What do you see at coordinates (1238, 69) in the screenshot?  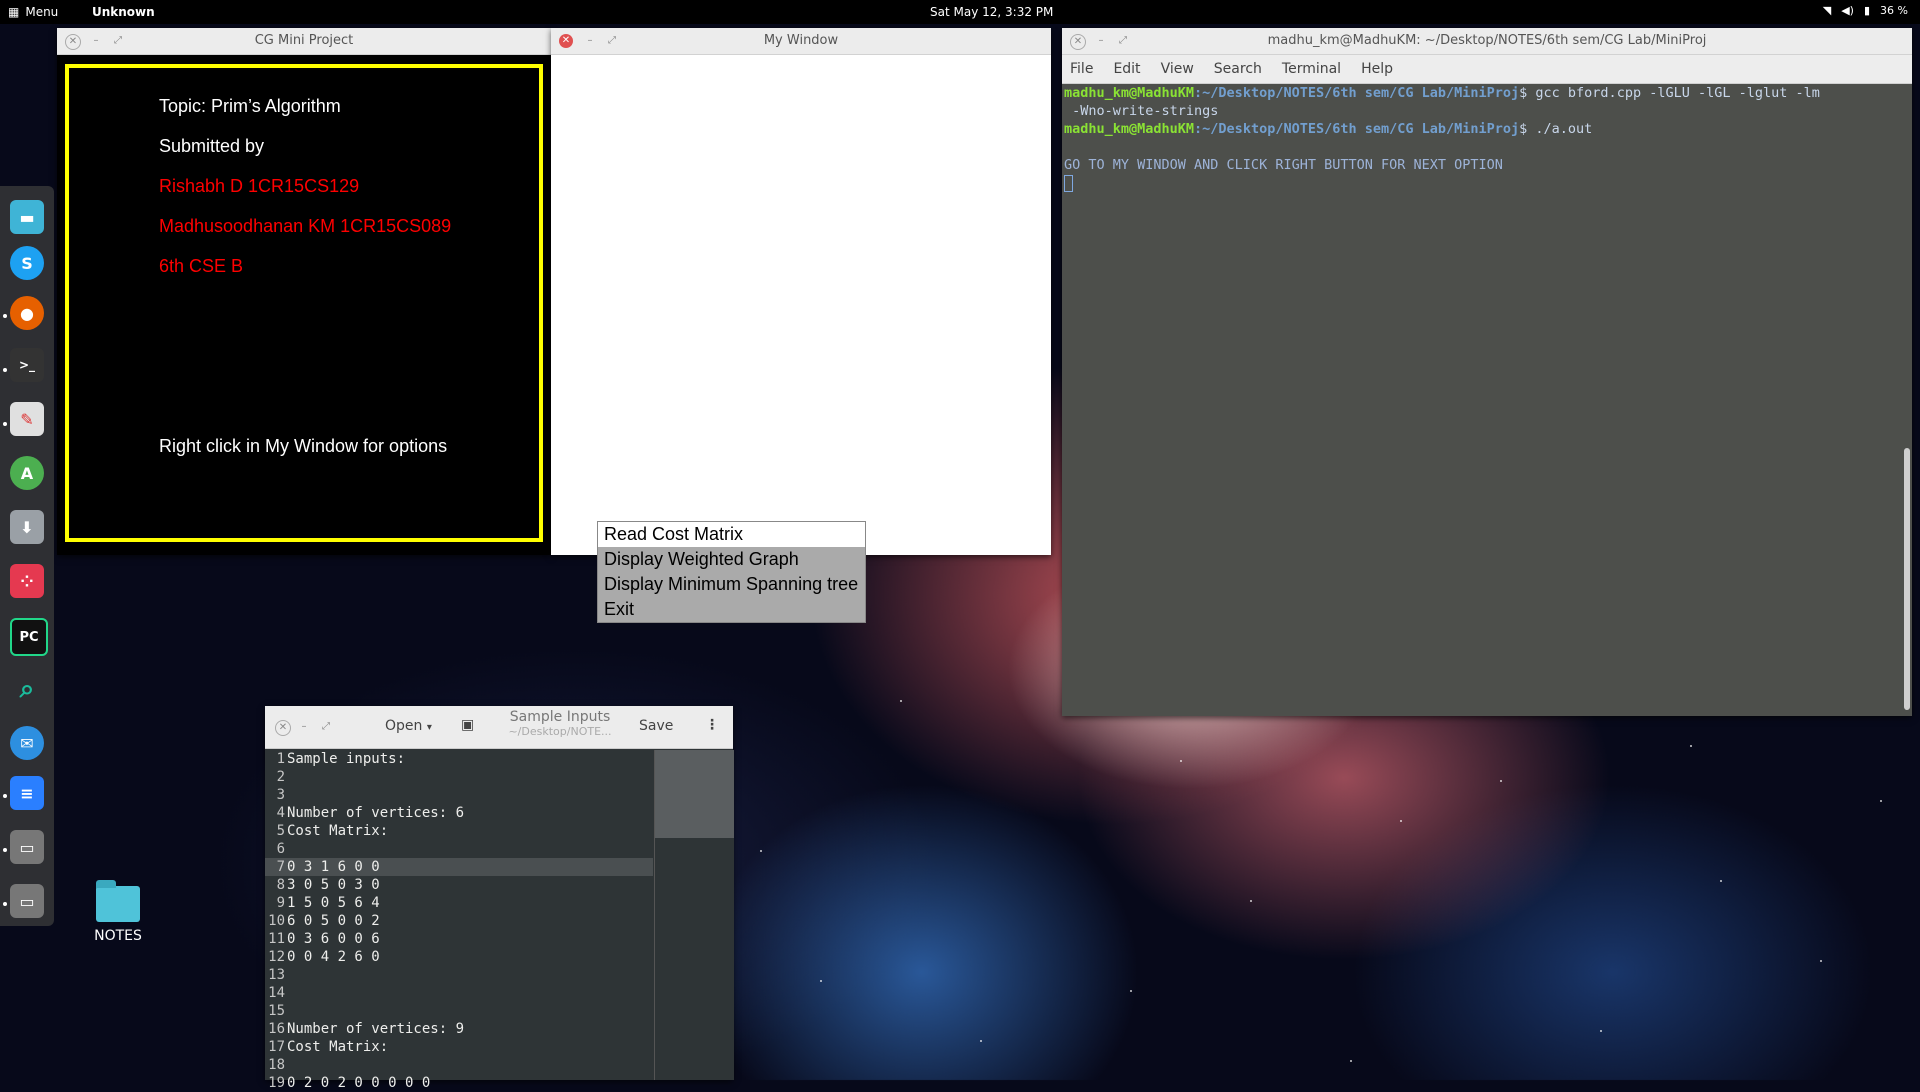 I see `menu-search: Search` at bounding box center [1238, 69].